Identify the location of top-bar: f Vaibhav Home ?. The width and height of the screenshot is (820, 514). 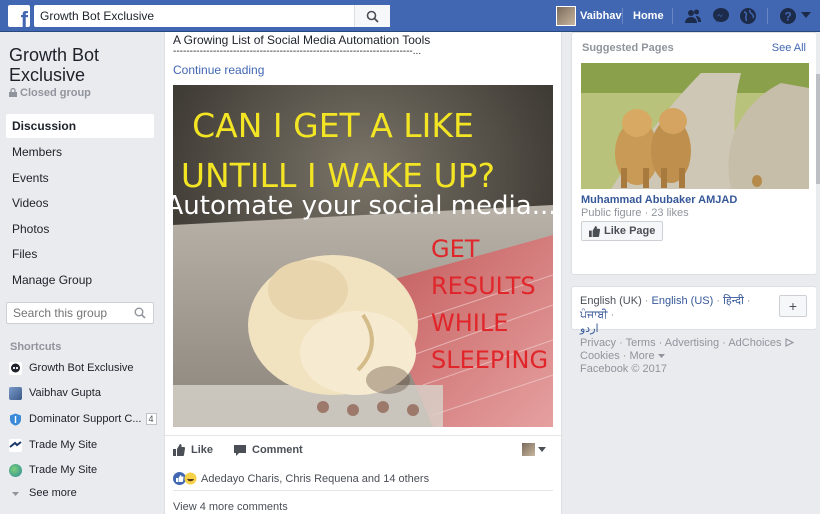
(410, 16).